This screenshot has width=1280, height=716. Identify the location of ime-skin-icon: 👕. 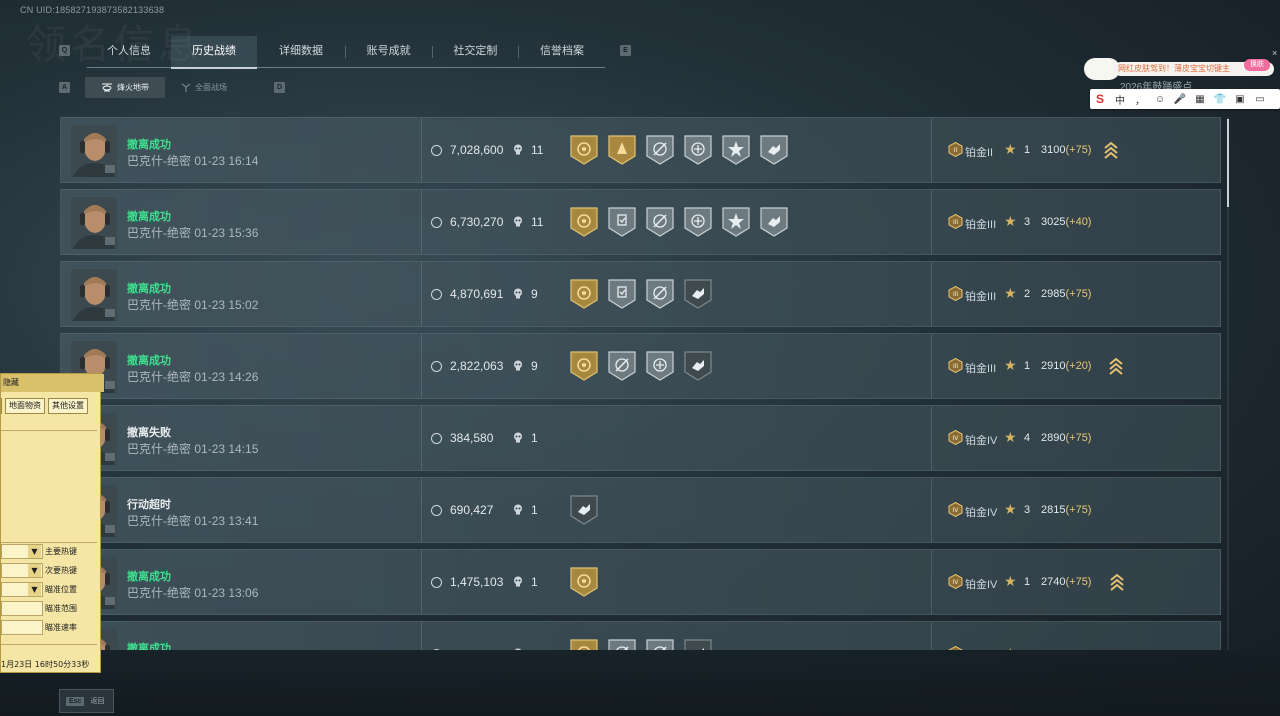
(1220, 99).